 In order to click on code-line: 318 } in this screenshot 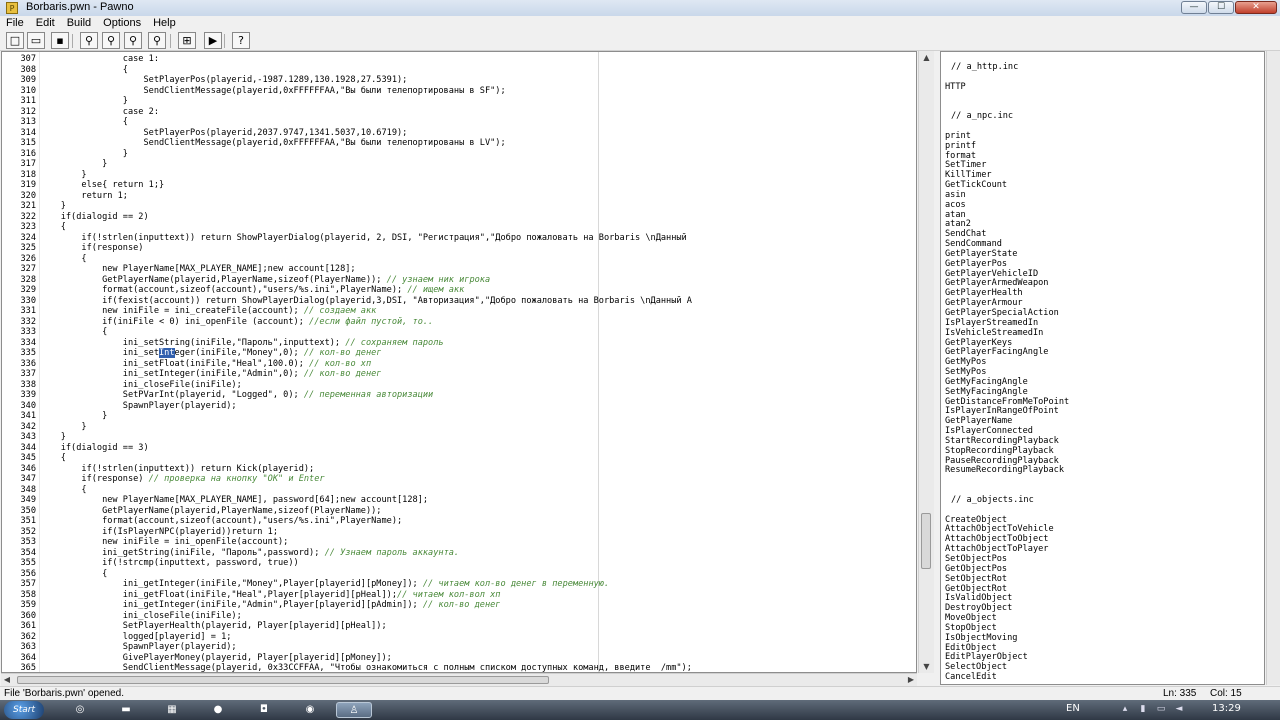, I will do `click(459, 175)`.